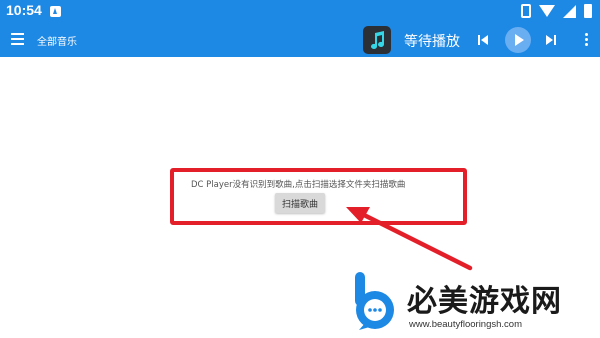 This screenshot has height=338, width=600. Describe the element at coordinates (57, 42) in the screenshot. I see `toolbar-title: 全部音乐` at that location.